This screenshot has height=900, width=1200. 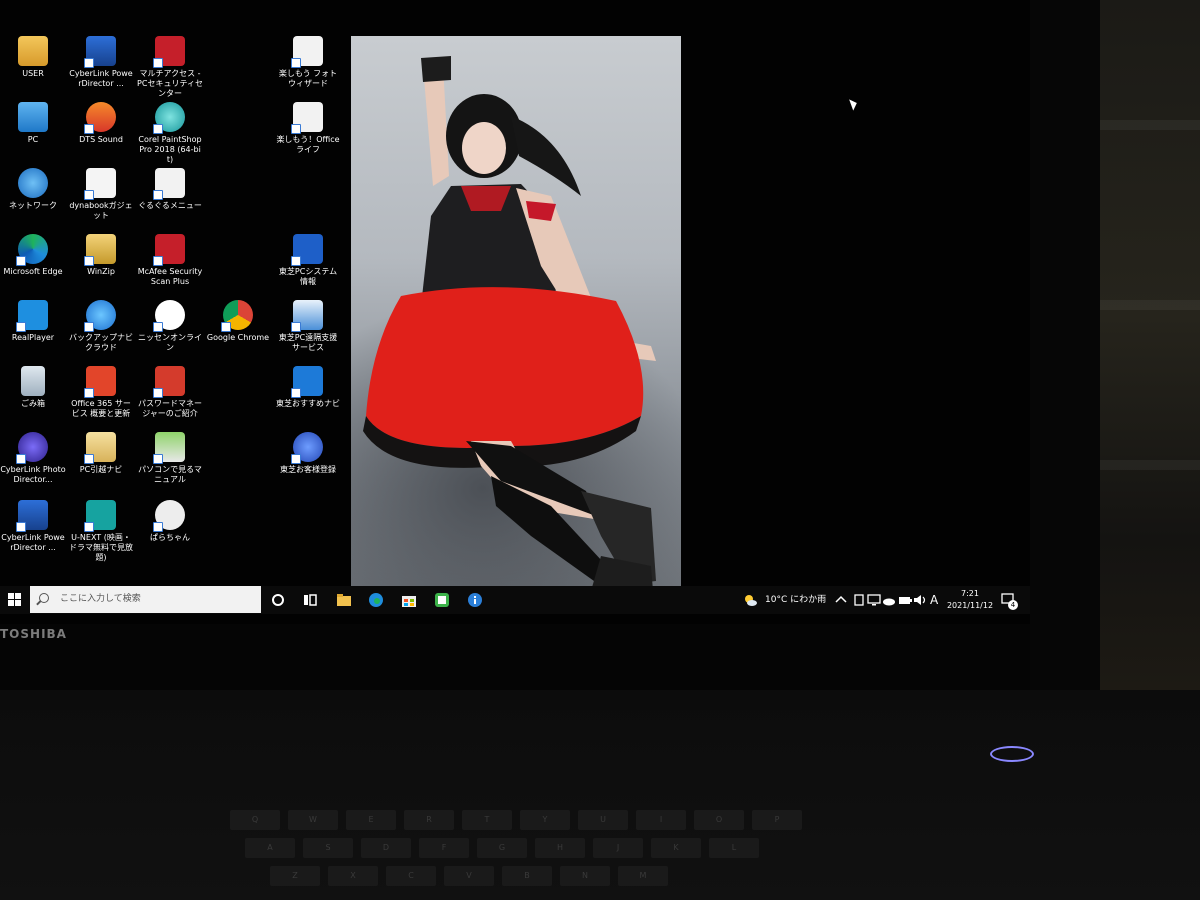 What do you see at coordinates (1013, 605) in the screenshot?
I see `notification-count: 4` at bounding box center [1013, 605].